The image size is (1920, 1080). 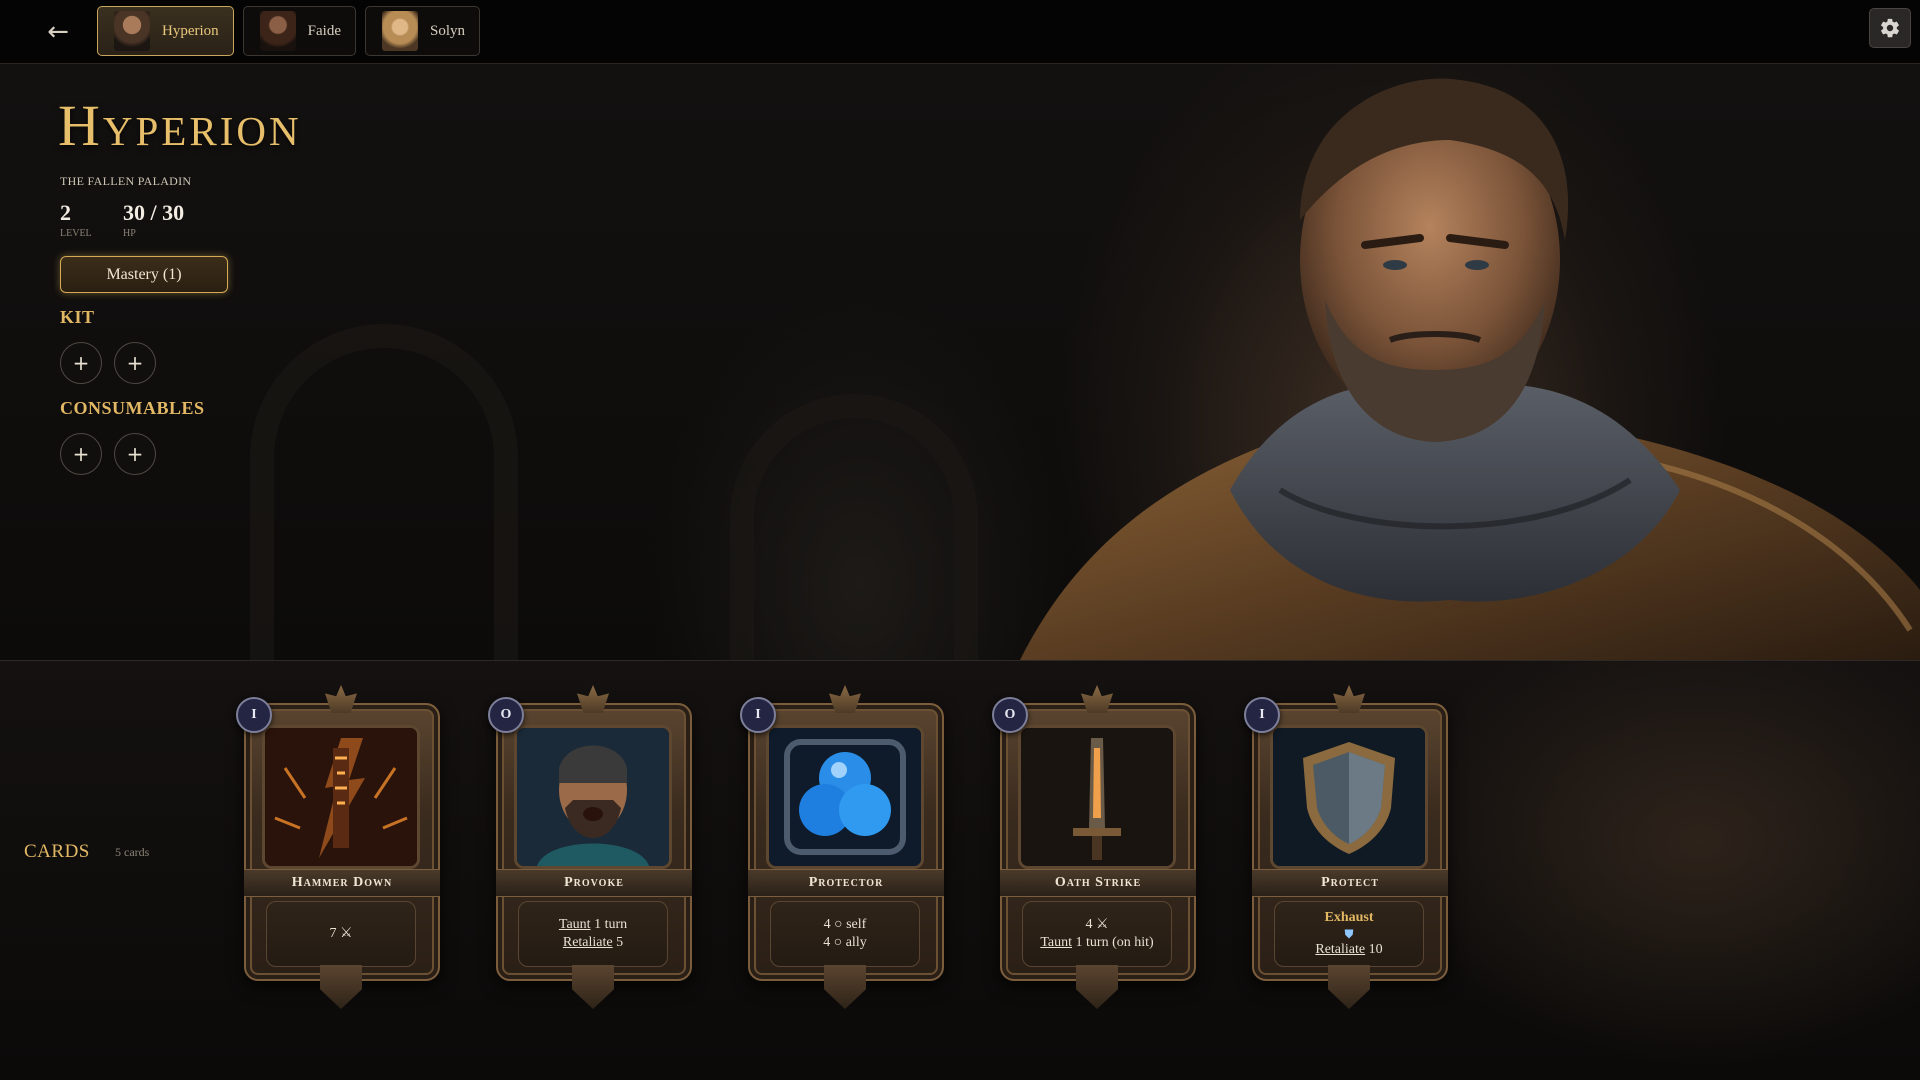 I want to click on card-effect-text: 4 ⚔ Taunt 1 turn (on hit), so click(x=1097, y=934).